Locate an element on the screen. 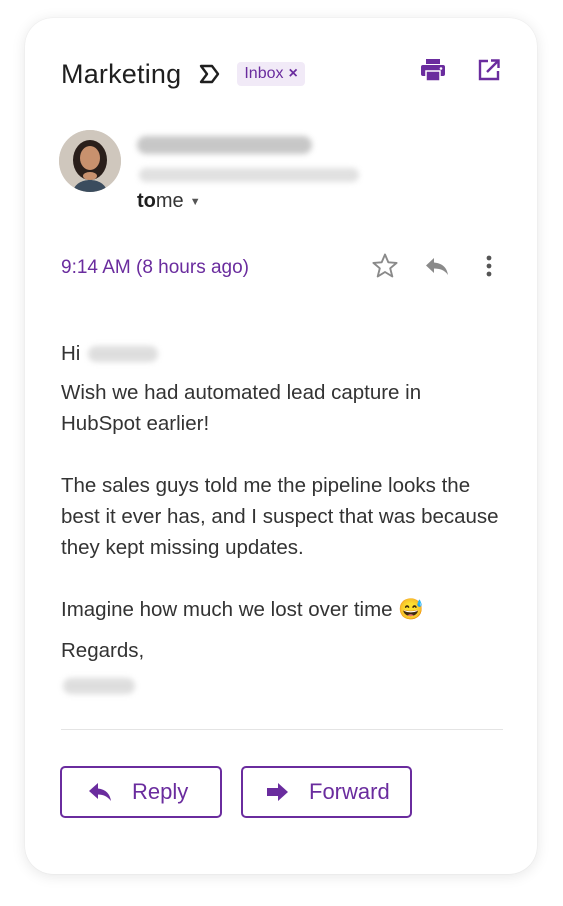 The height and width of the screenshot is (906, 563). reply-button: Reply is located at coordinates (141, 792).